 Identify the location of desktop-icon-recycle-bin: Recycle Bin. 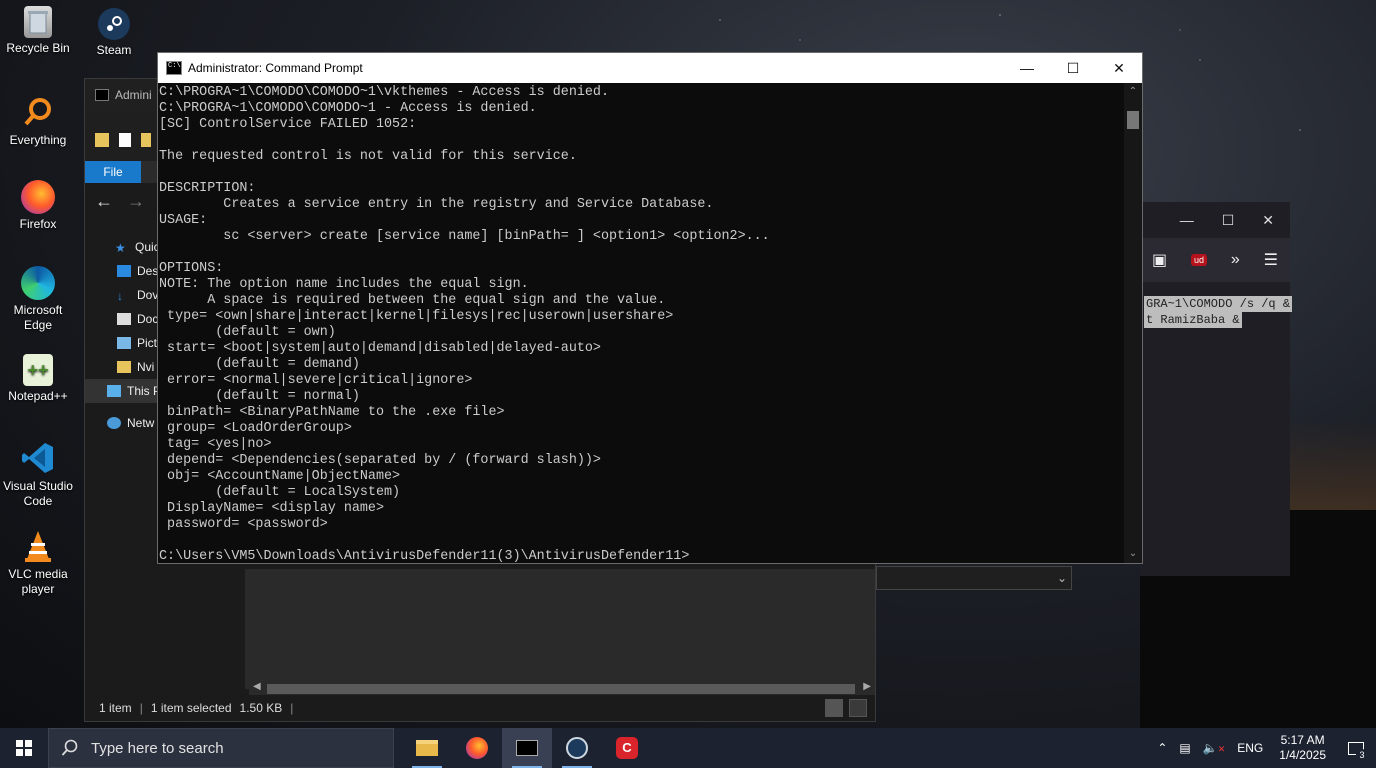
(38, 31).